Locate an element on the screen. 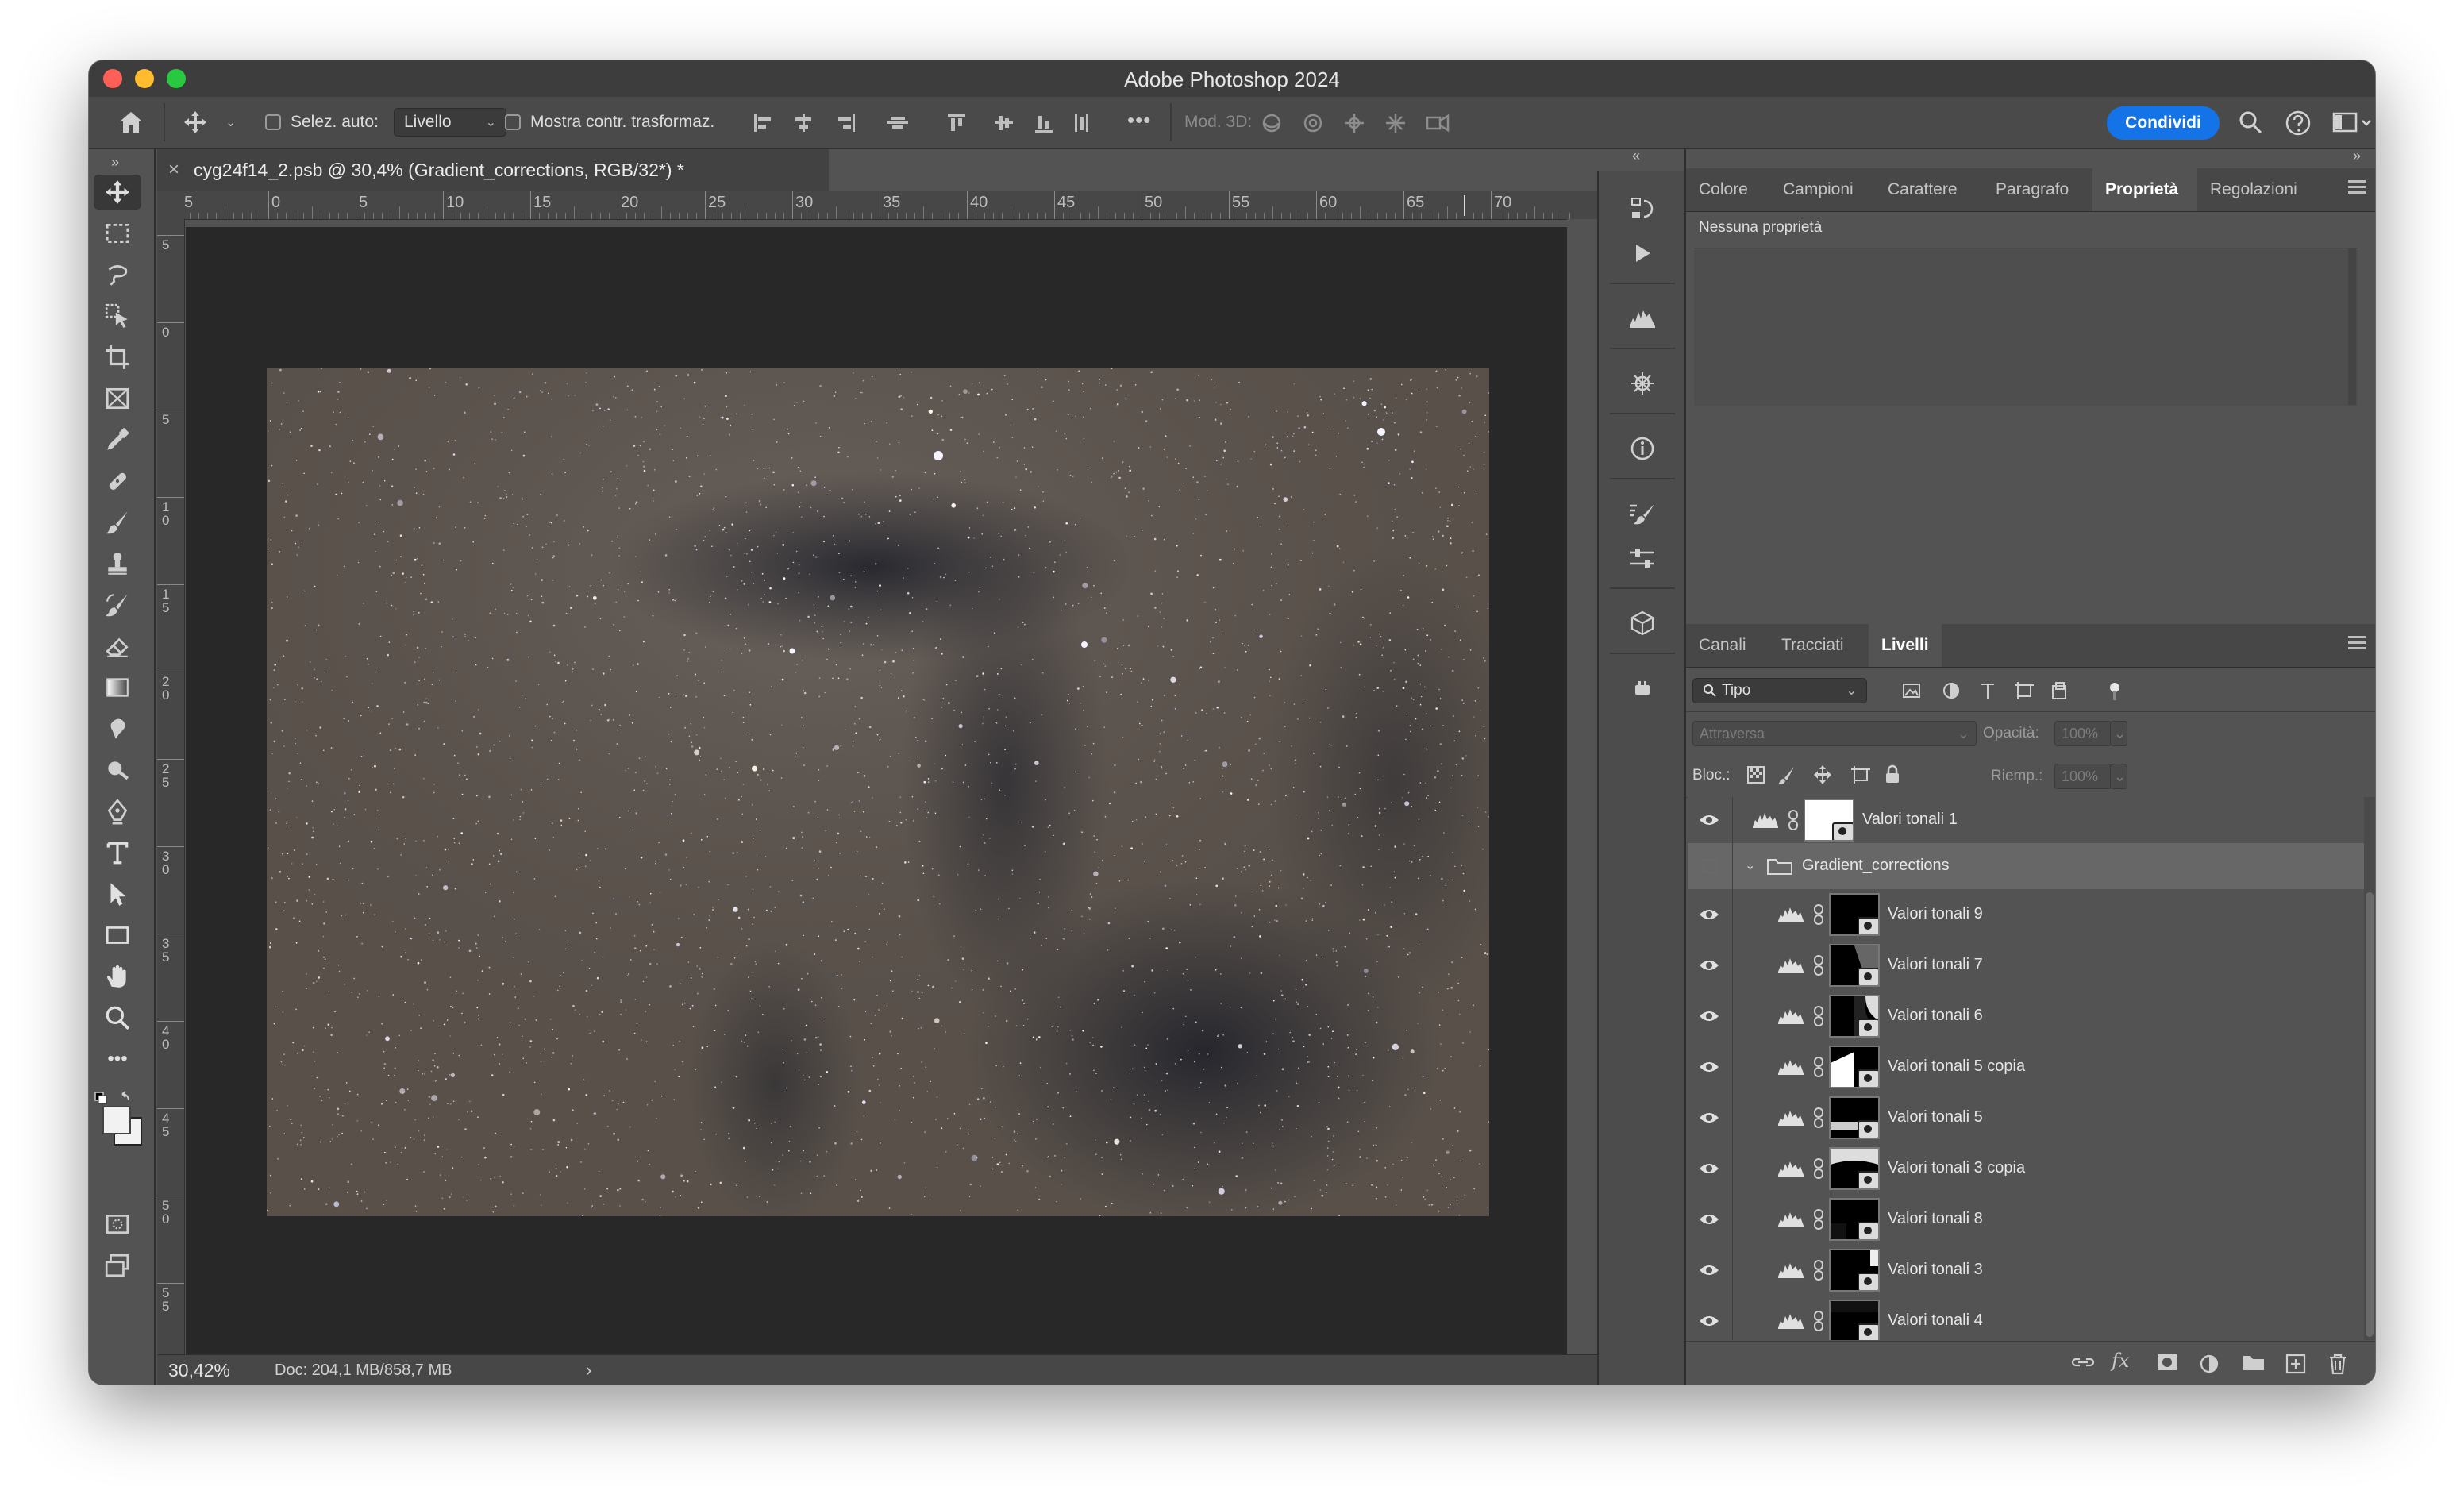  tab-canali: Canali is located at coordinates (1722, 645).